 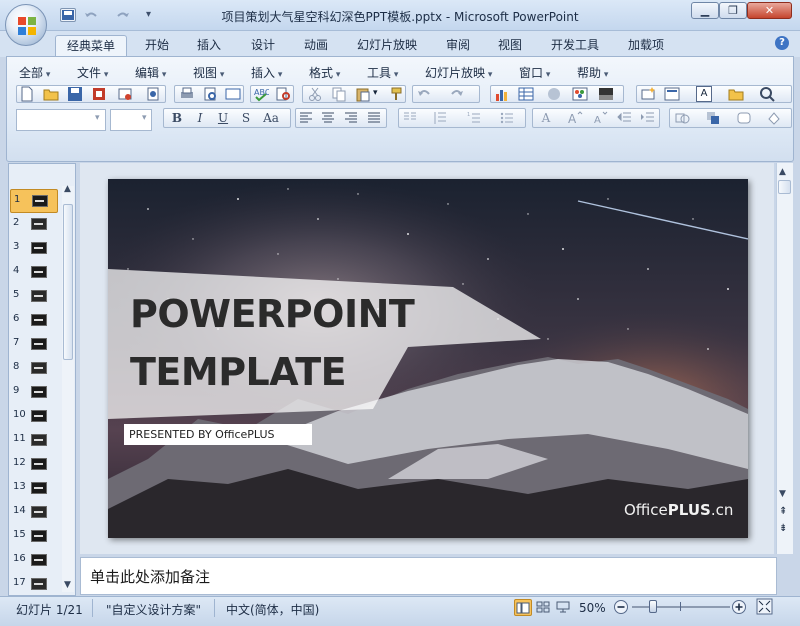 I want to click on tab-design: 设计, so click(x=263, y=46).